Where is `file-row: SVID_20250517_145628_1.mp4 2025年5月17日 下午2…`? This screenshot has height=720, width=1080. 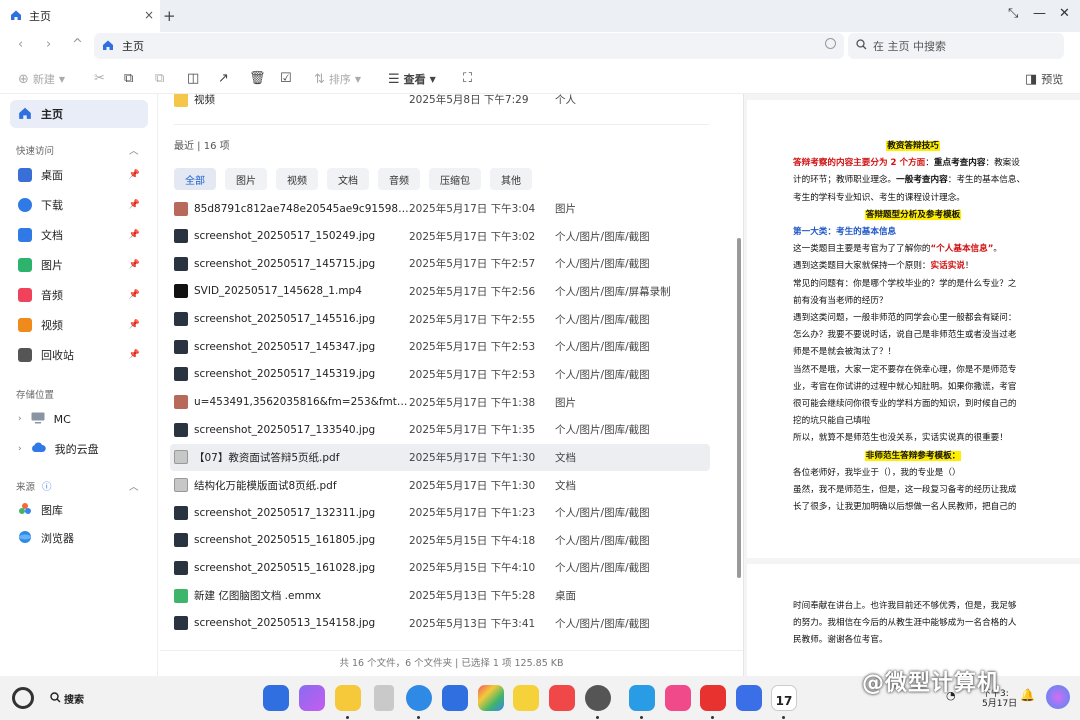 file-row: SVID_20250517_145628_1.mp4 2025年5月17日 下午2… is located at coordinates (440, 291).